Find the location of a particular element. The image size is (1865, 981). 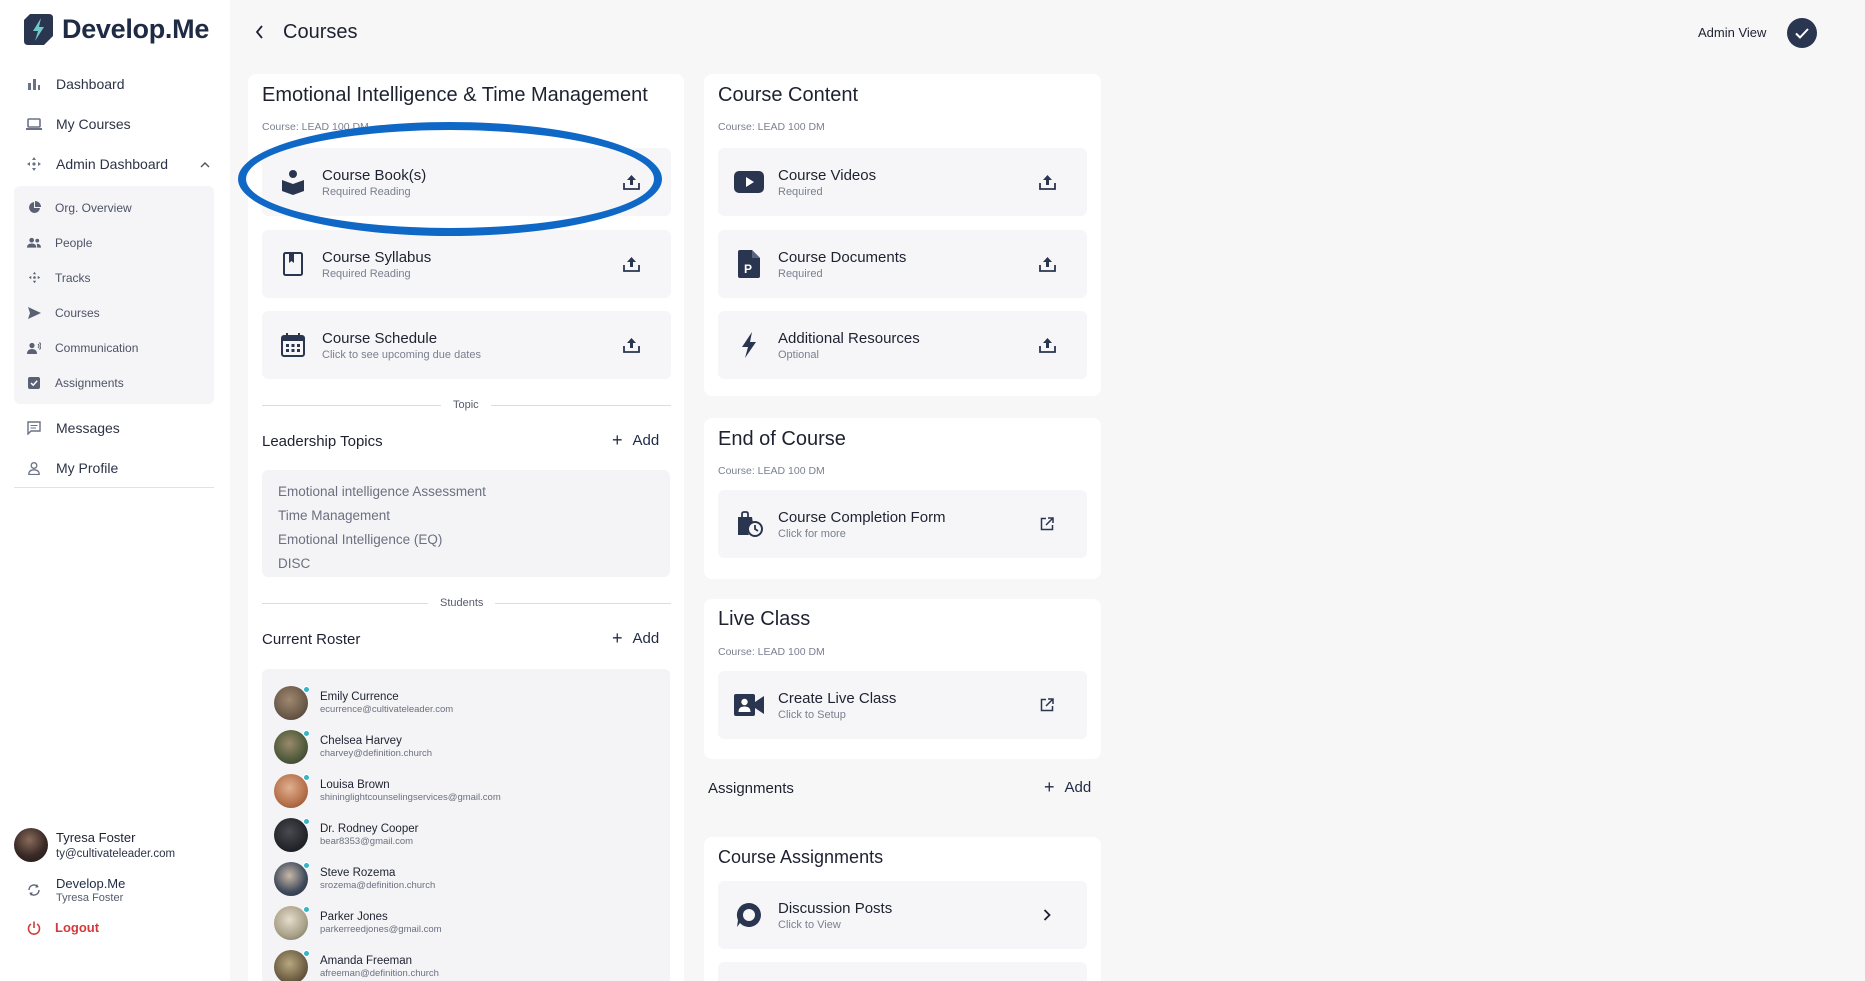

subnav-people: People is located at coordinates (114, 242).